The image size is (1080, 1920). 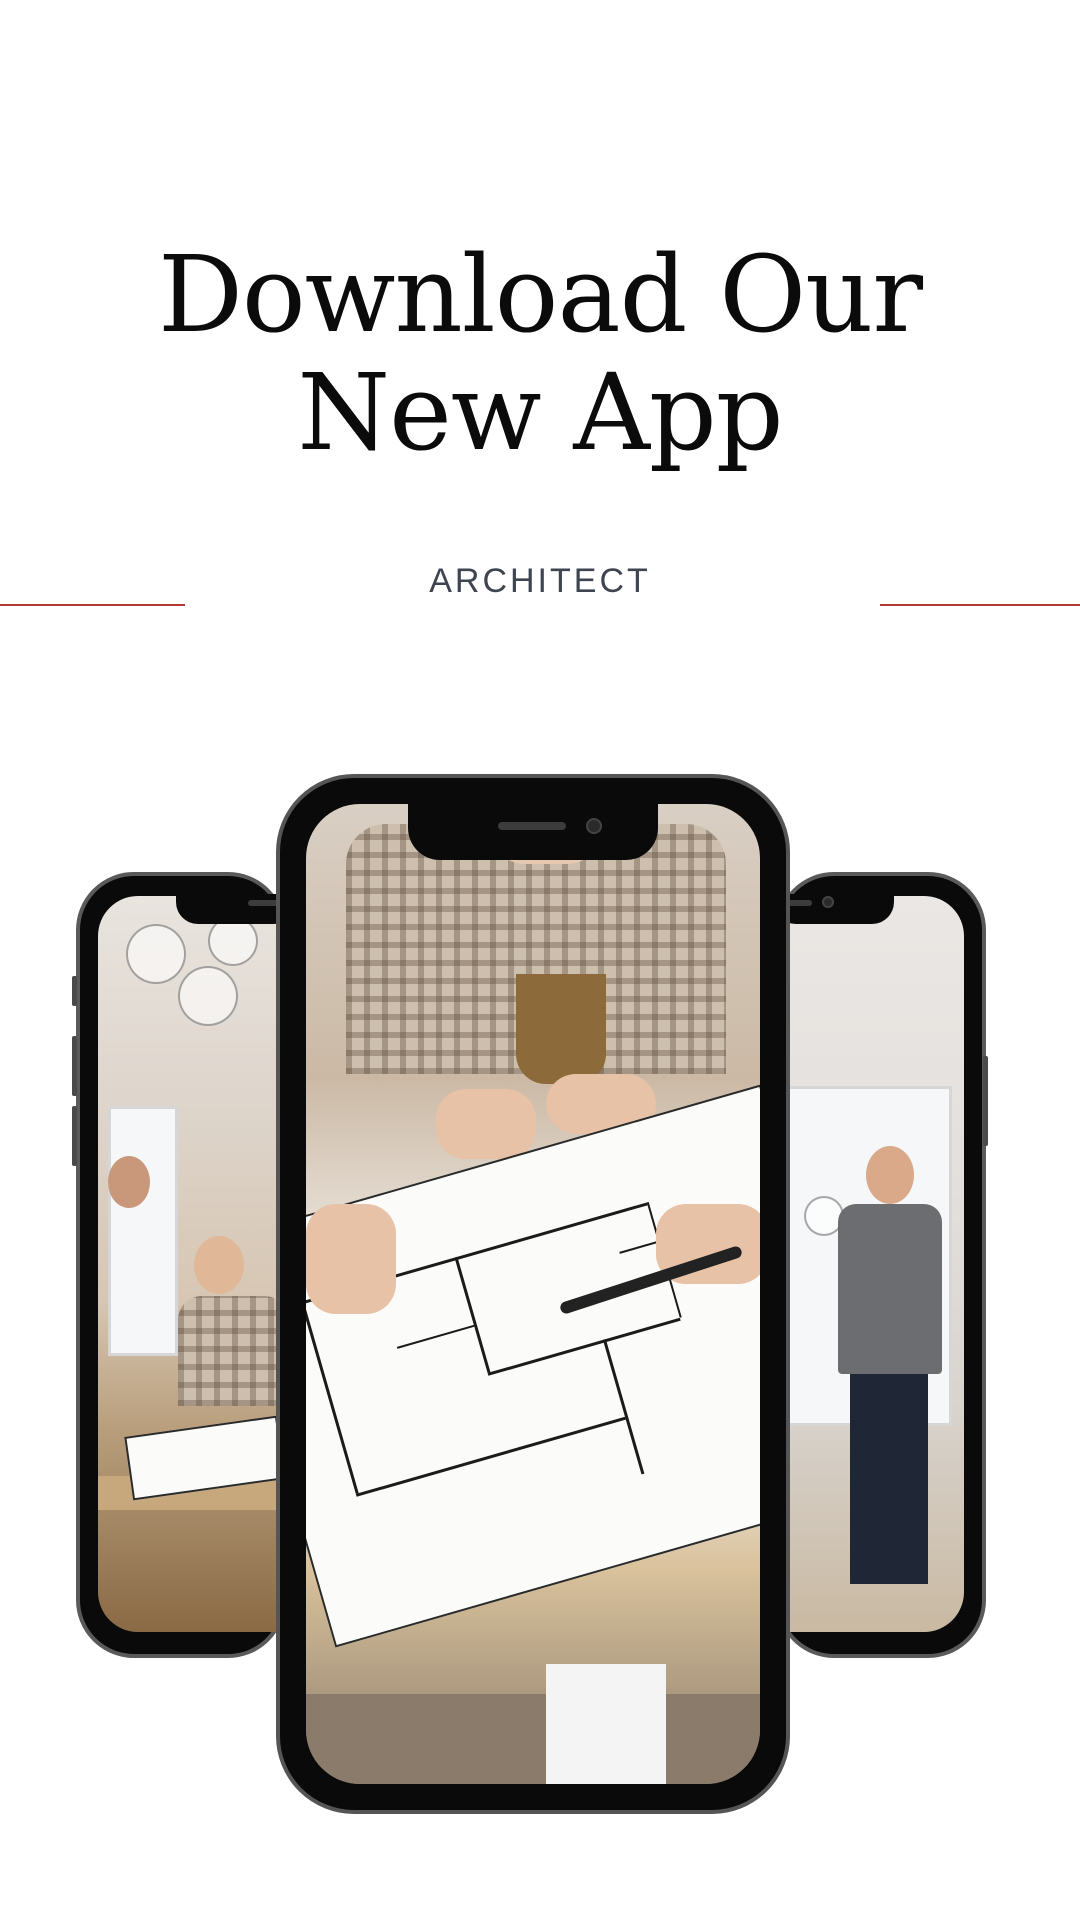 I want to click on phone-mockup-left, so click(x=184, y=1265).